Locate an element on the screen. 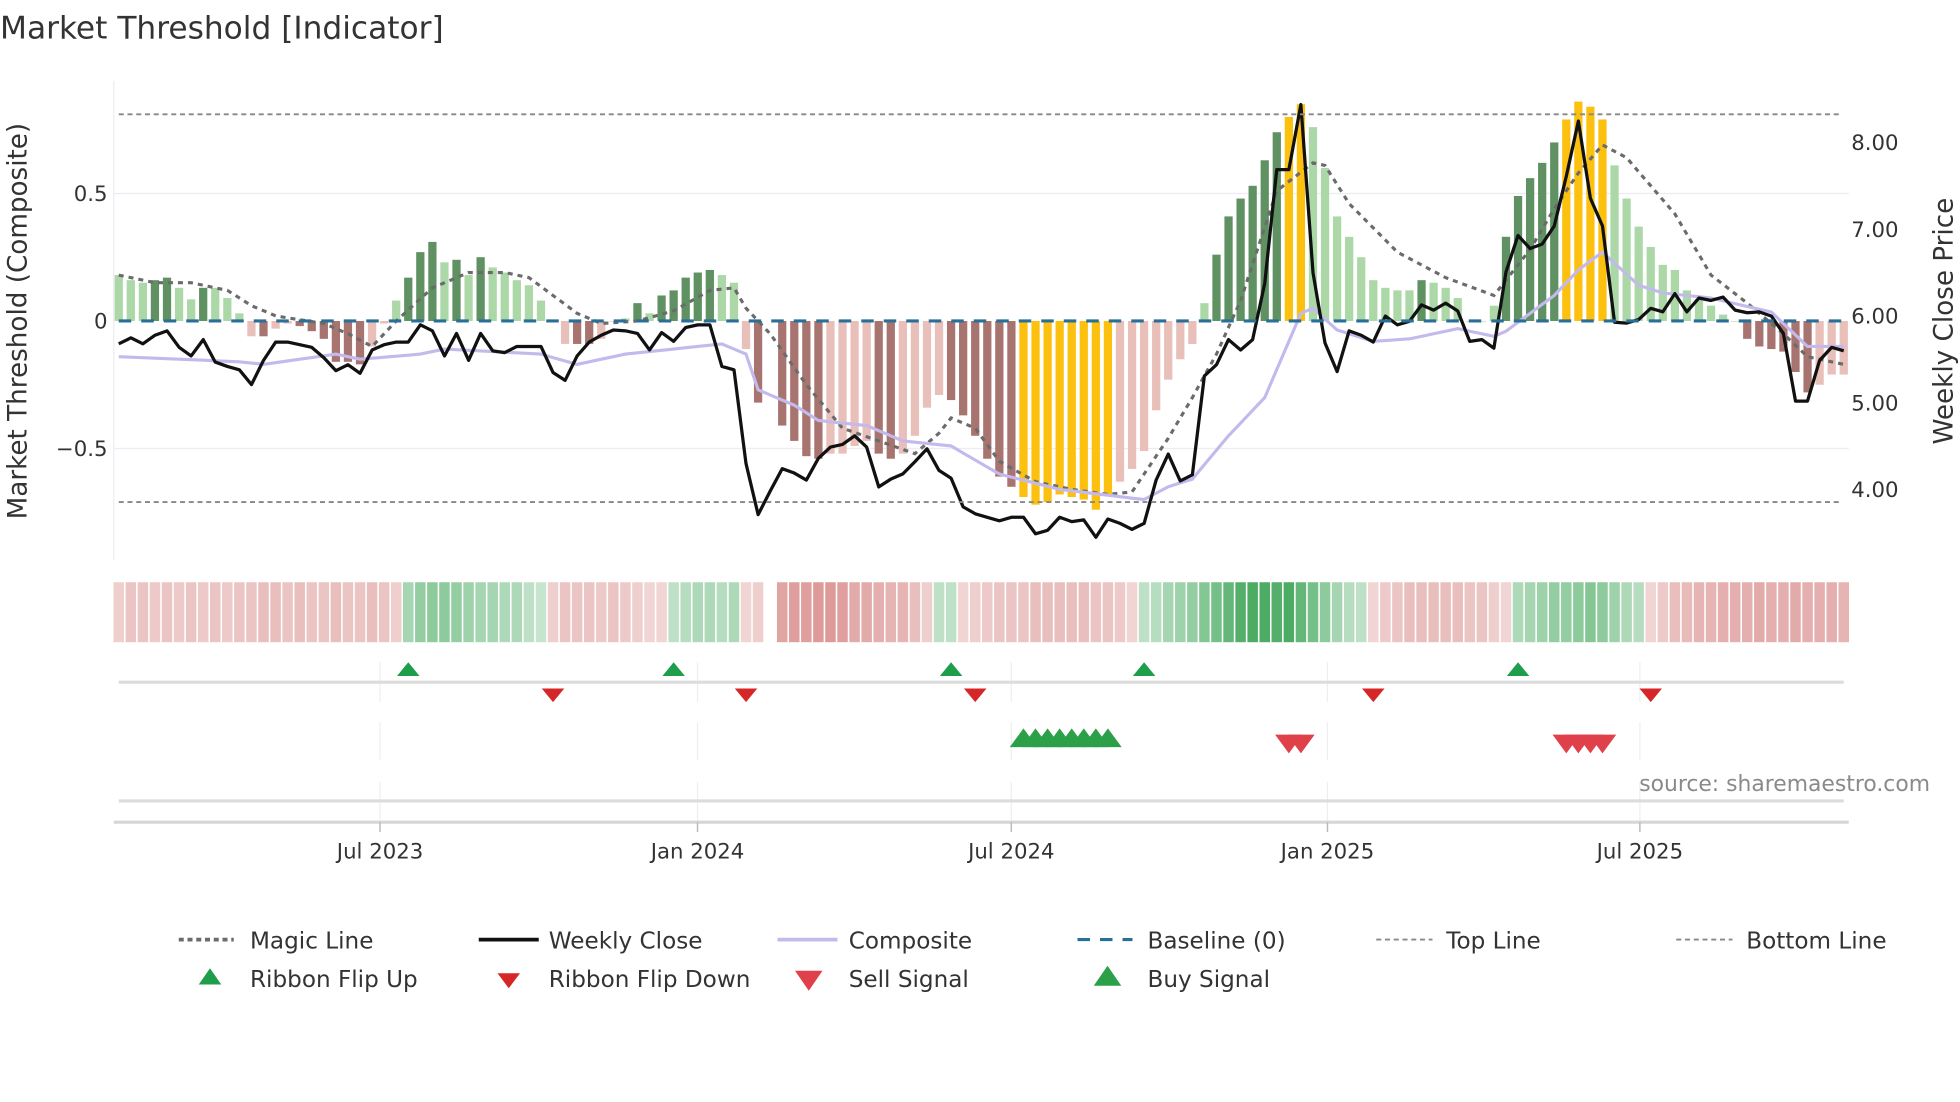 Image resolution: width=1960 pixels, height=1102 pixels. legend-label: Magic Line is located at coordinates (311, 941).